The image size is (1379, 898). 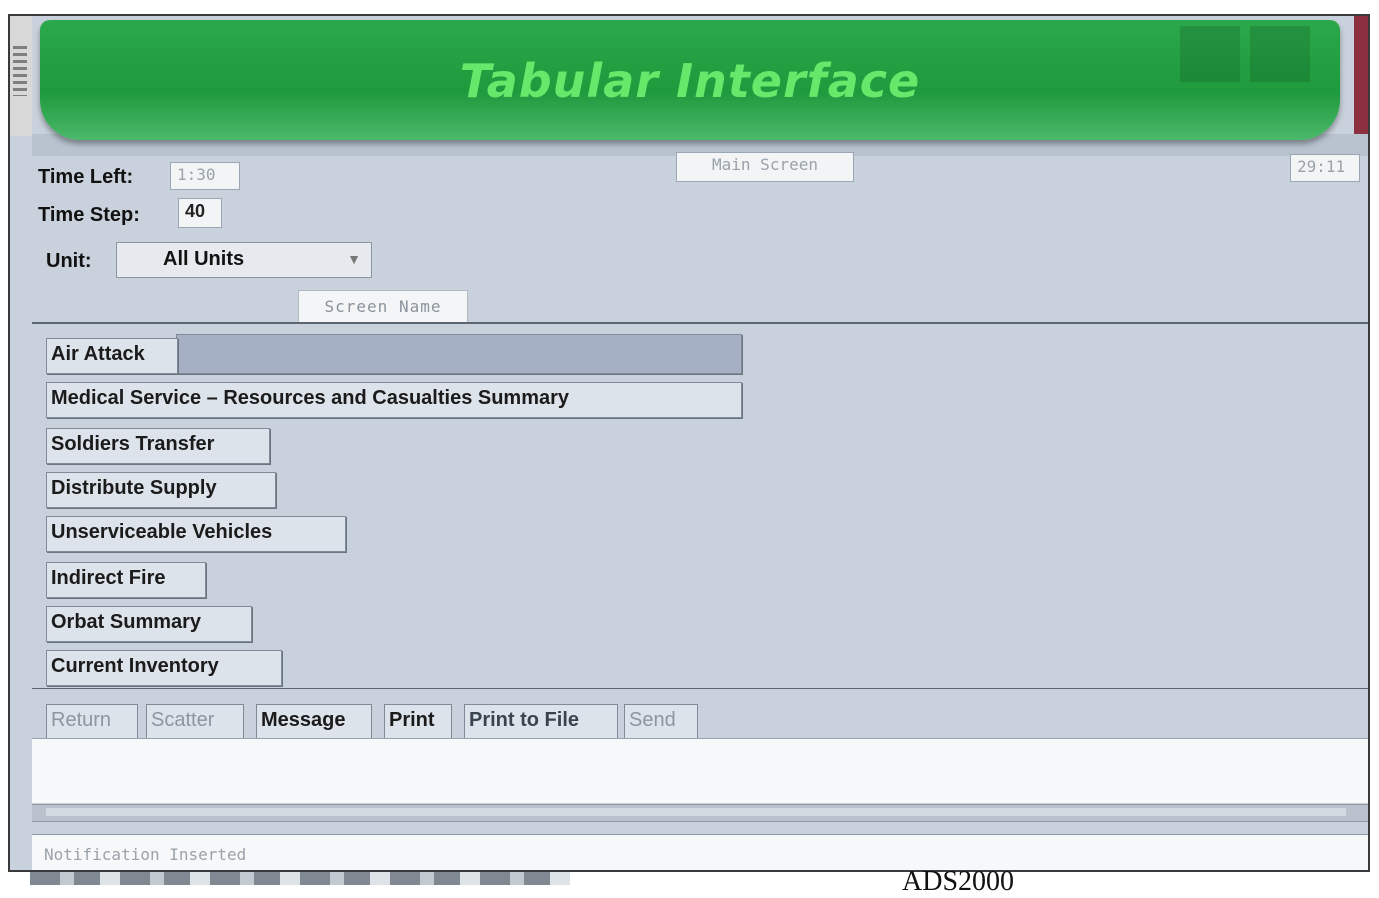 I want to click on tab-air-attack: Air Attack, so click(x=112, y=356).